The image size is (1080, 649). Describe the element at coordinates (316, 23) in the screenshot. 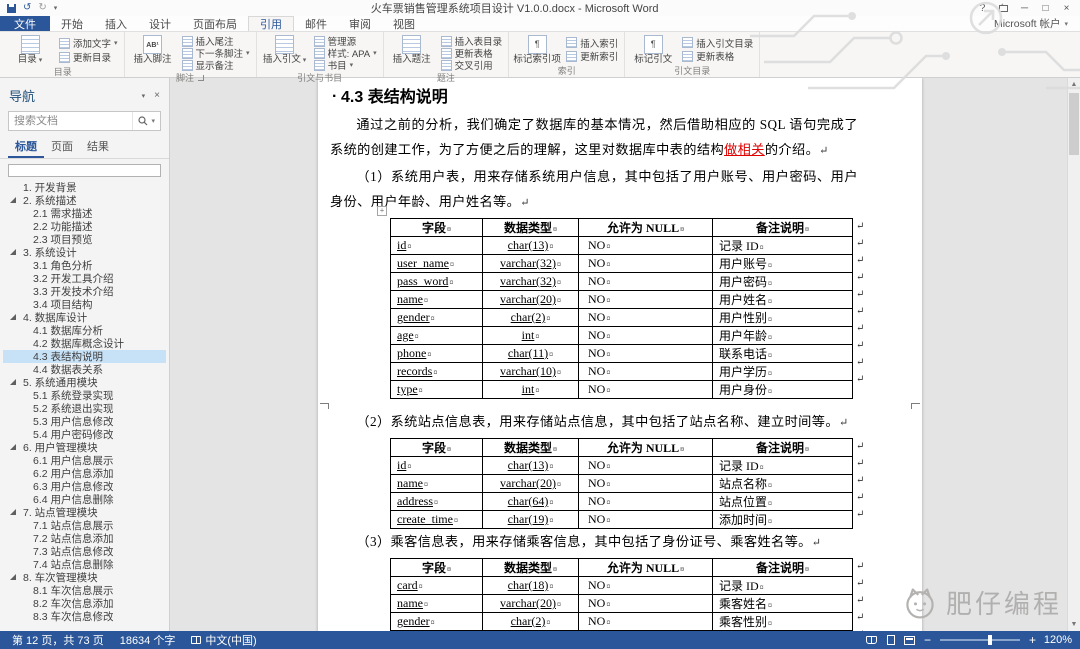

I see `ribbon-tab: 邮件` at that location.